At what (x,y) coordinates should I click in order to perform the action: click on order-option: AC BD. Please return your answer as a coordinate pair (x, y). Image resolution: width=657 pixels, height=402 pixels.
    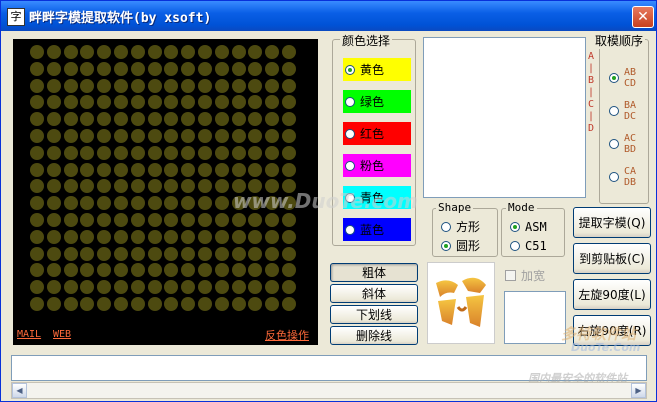
    Looking at the image, I should click on (621, 144).